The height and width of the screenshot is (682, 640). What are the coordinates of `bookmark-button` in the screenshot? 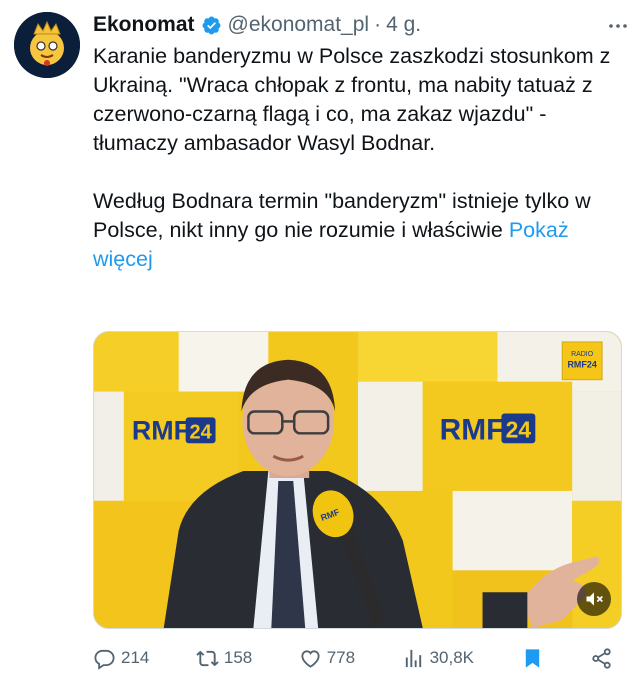 It's located at (532, 658).